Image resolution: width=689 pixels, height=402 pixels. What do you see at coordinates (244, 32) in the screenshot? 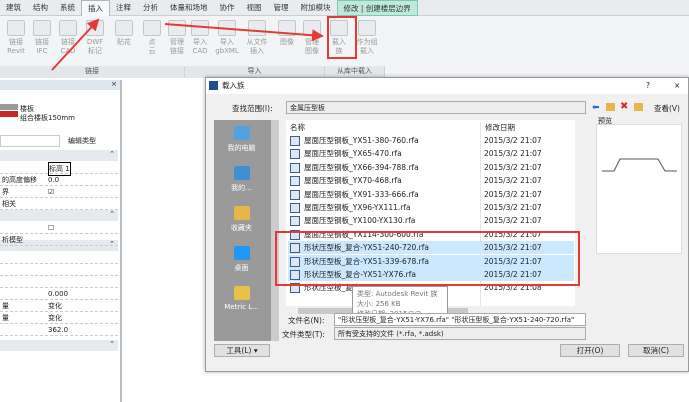
I see `arrow-to-load-family` at bounding box center [244, 32].